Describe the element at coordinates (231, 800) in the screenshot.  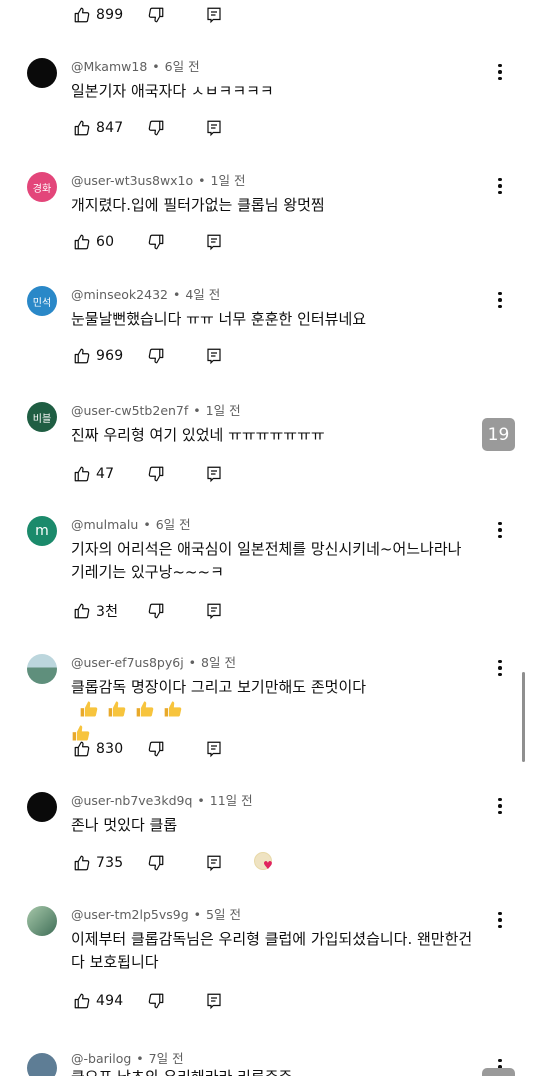
I see `comment-time: 11일 전` at that location.